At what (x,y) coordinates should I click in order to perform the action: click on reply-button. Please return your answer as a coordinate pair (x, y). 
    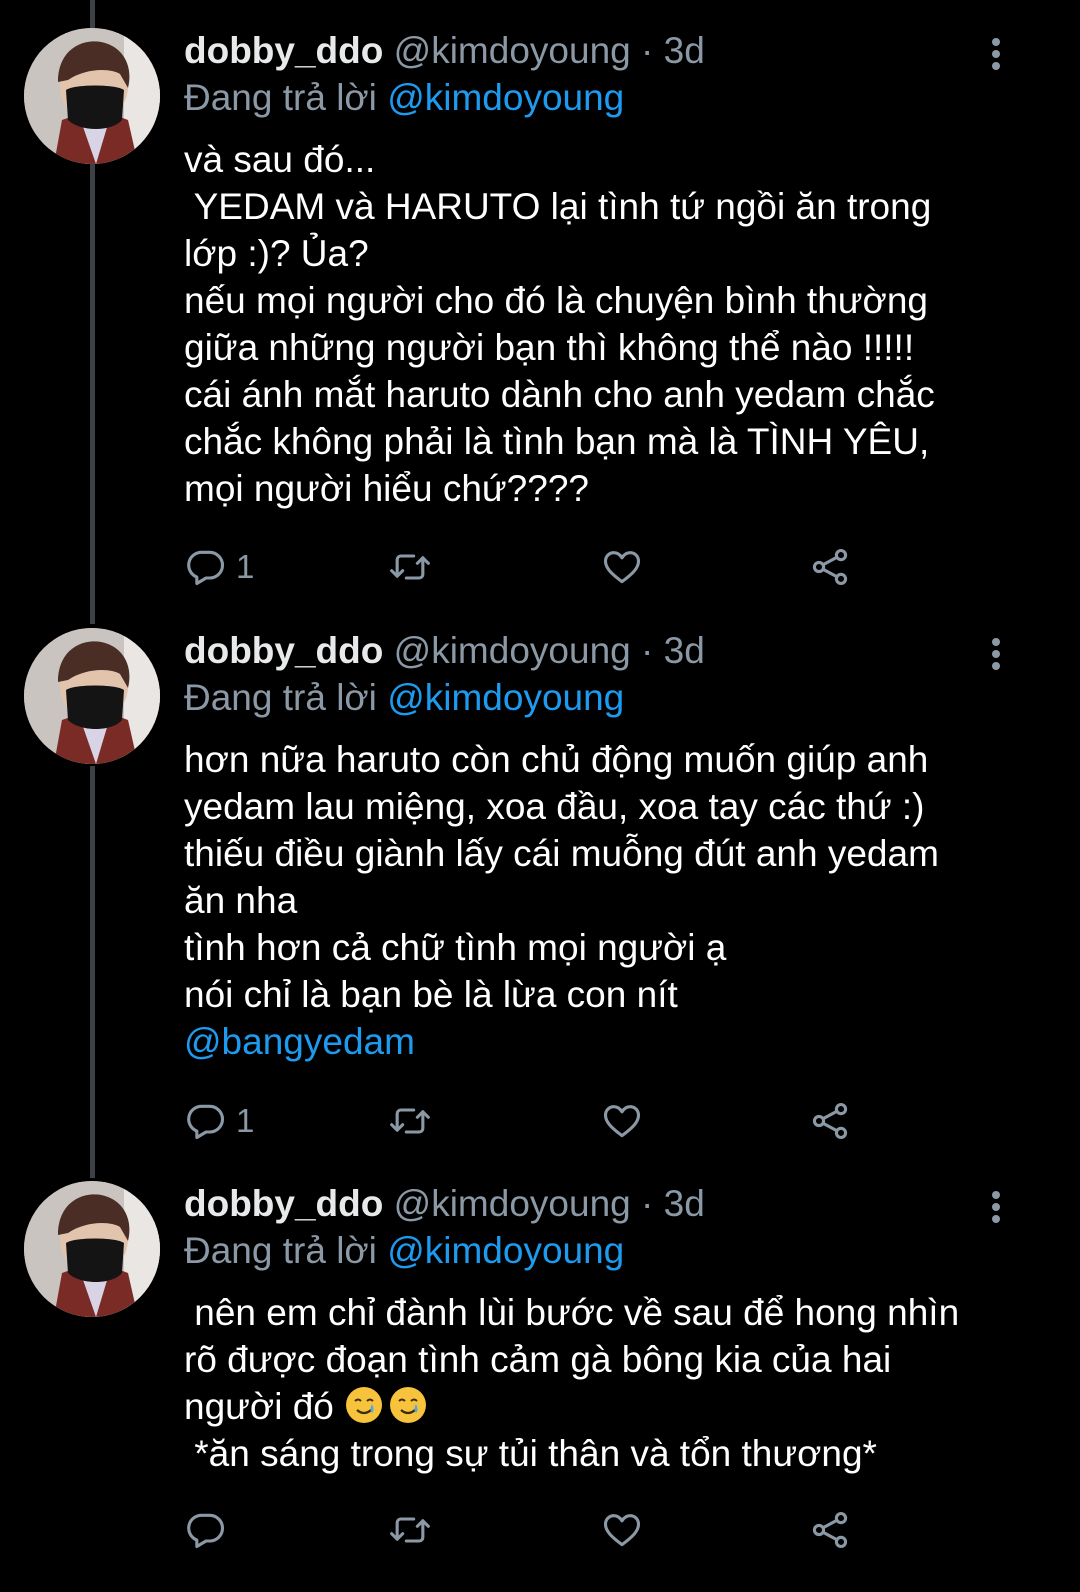
    Looking at the image, I should click on (210, 1530).